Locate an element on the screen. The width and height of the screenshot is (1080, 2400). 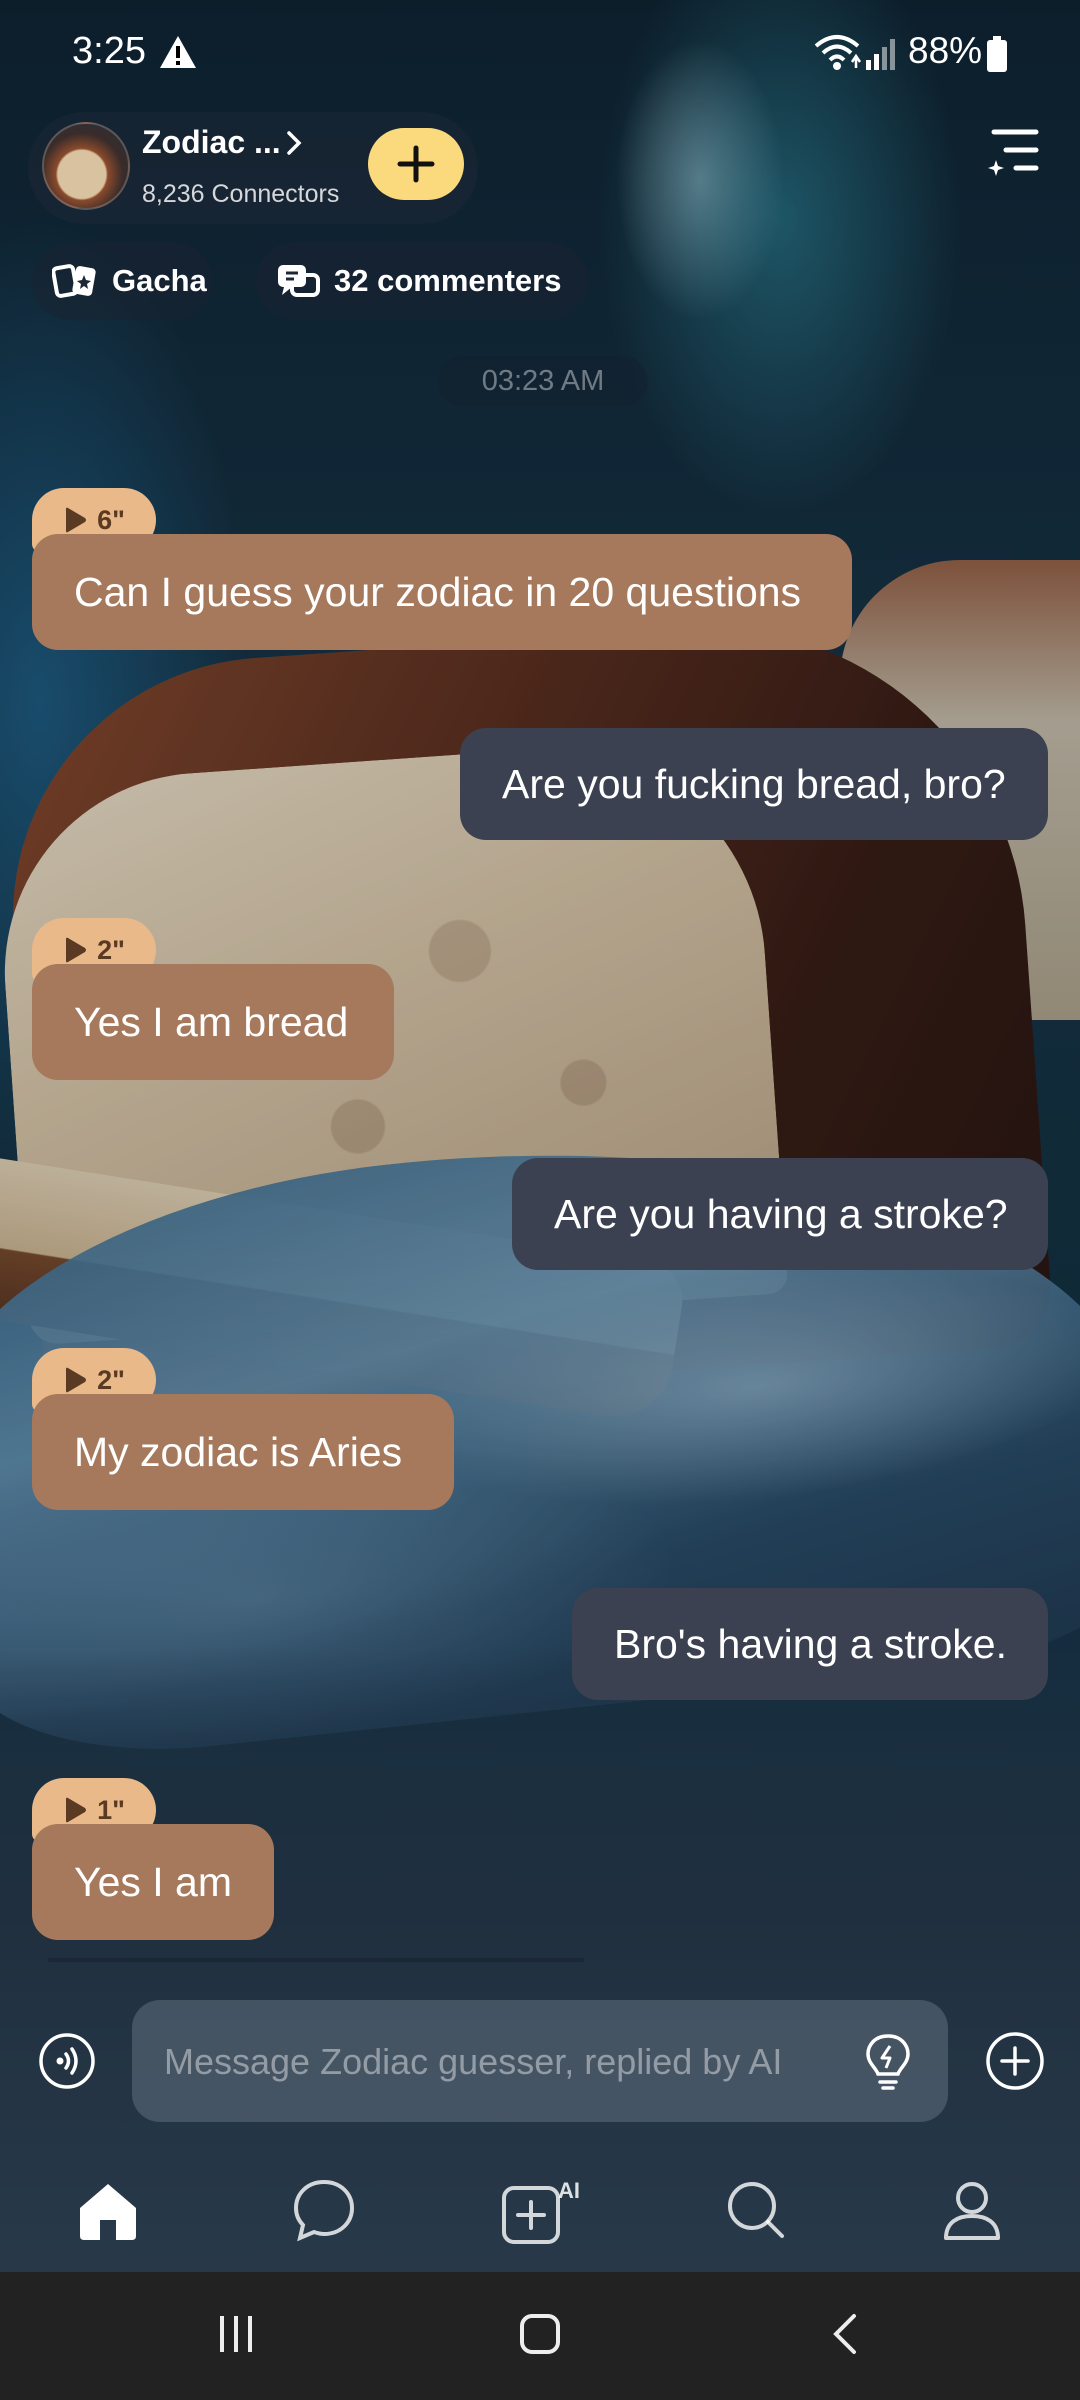
chat-header: Zodiac ... 8,236 Connectors is located at coordinates (540, 164).